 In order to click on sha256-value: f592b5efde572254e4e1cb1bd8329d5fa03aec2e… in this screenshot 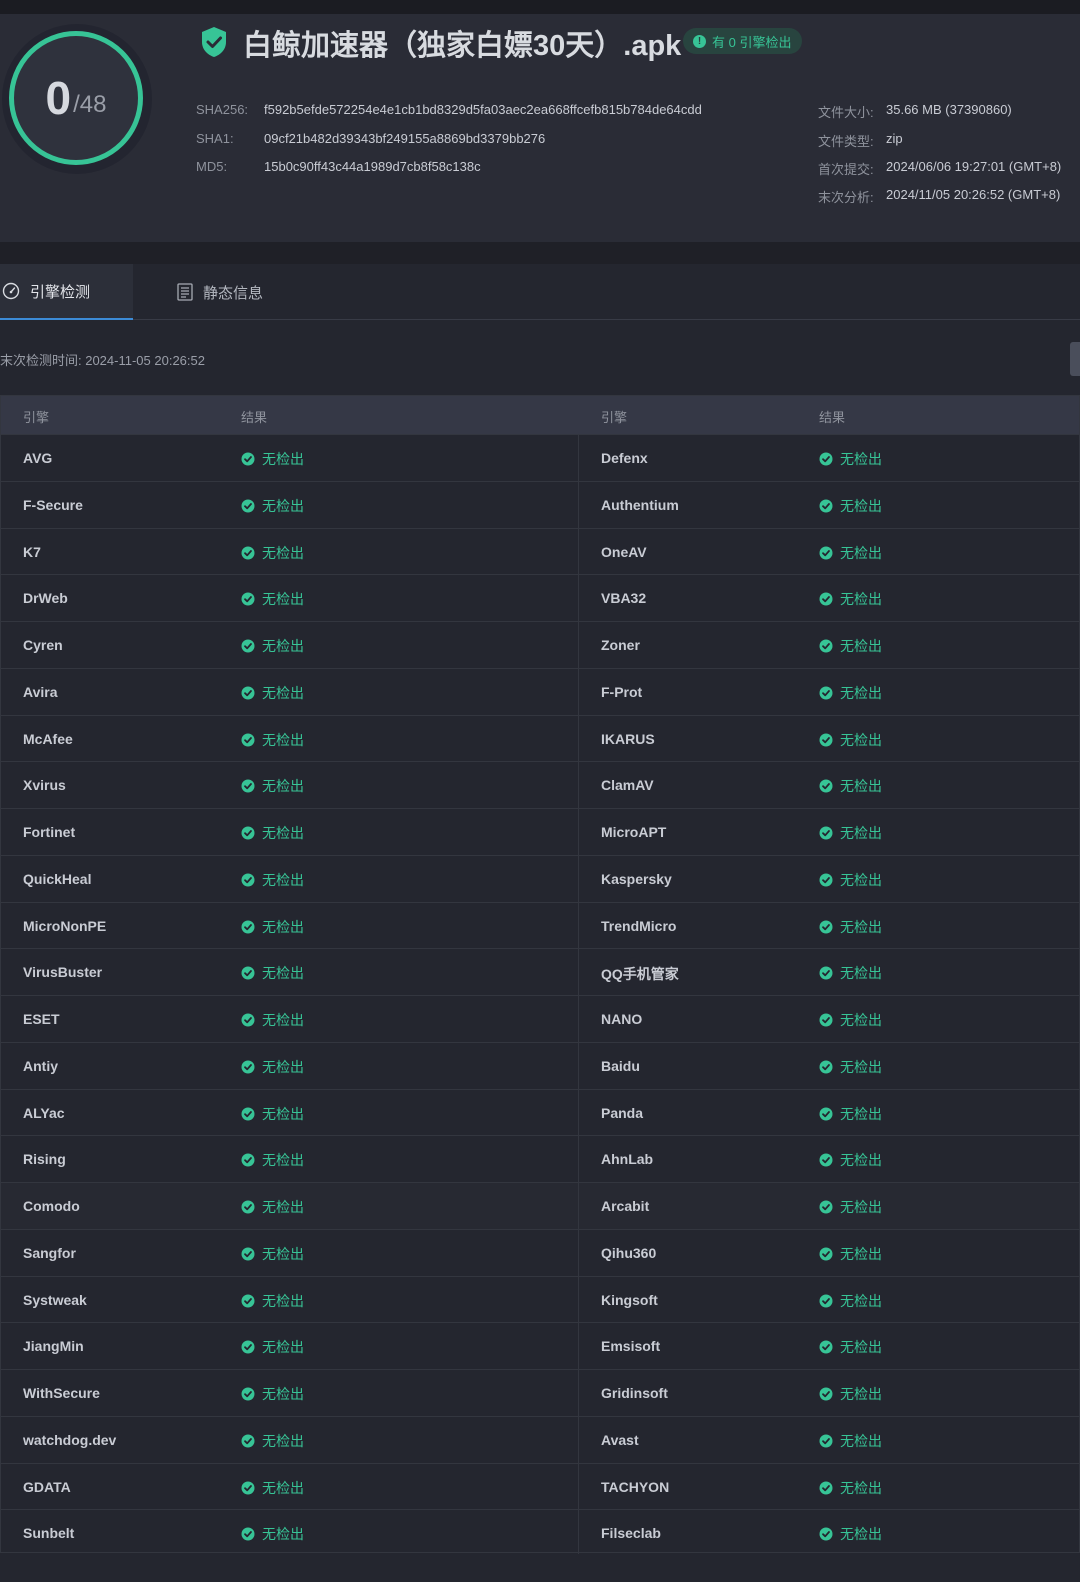, I will do `click(483, 109)`.